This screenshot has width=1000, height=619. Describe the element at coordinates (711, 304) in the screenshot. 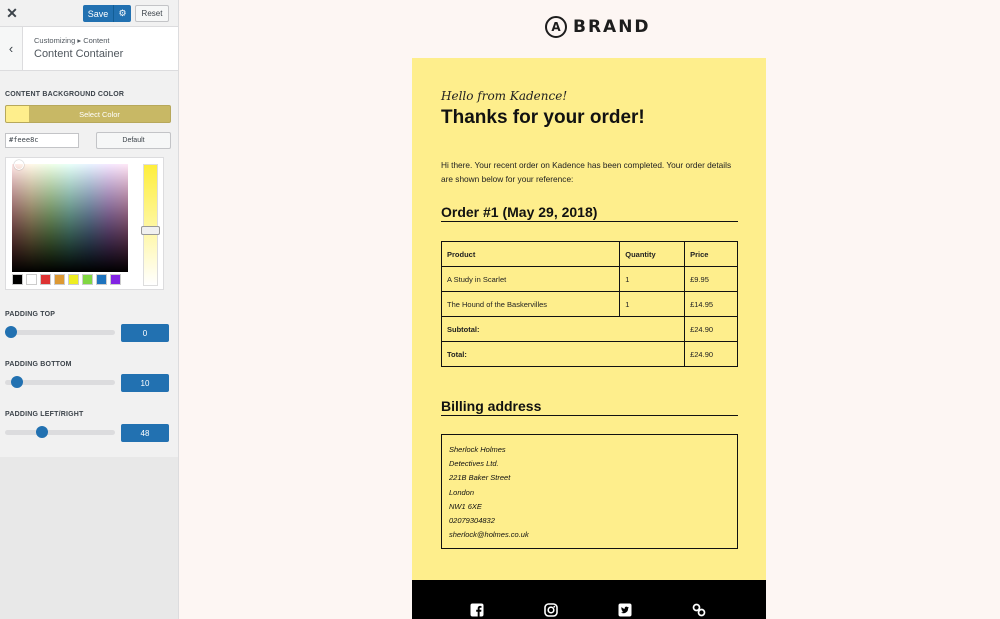

I see `table-cell: £14.95` at that location.